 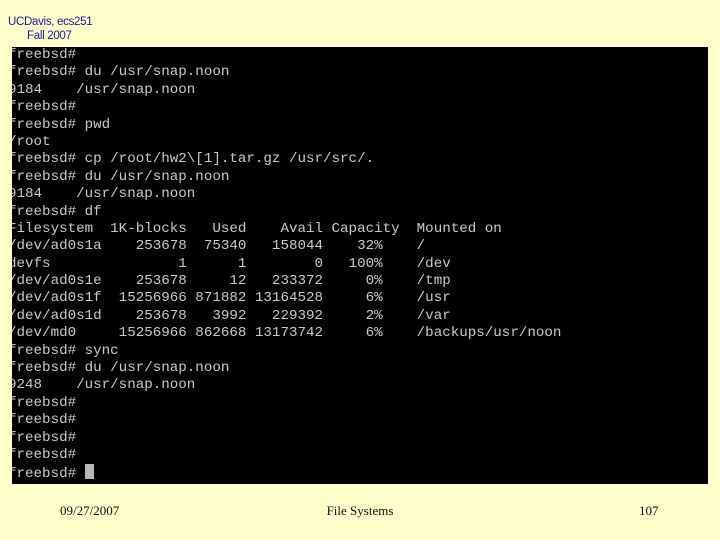 I want to click on terminal-line: /root, so click(x=31, y=141).